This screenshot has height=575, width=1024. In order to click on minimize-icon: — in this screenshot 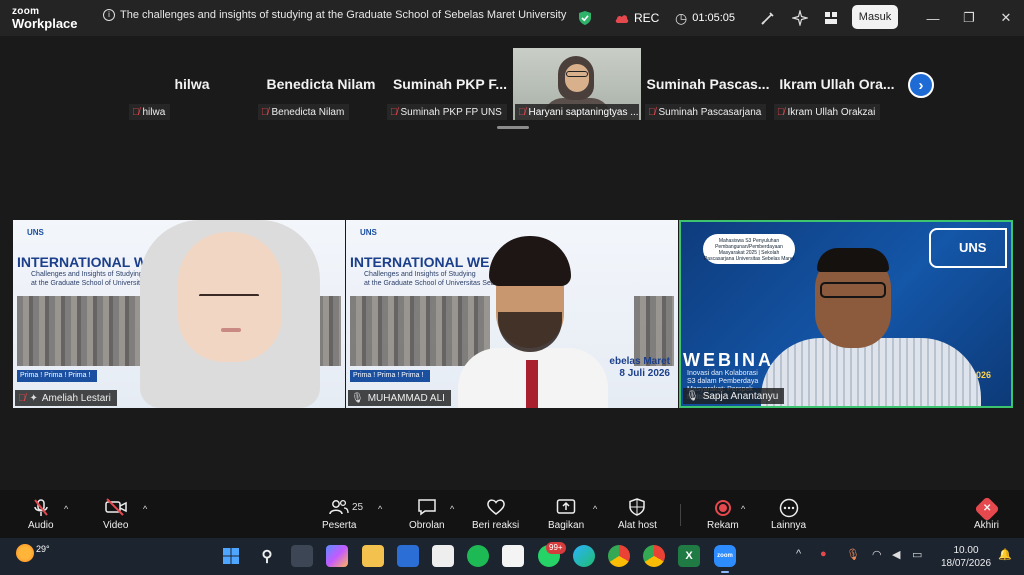, I will do `click(933, 18)`.